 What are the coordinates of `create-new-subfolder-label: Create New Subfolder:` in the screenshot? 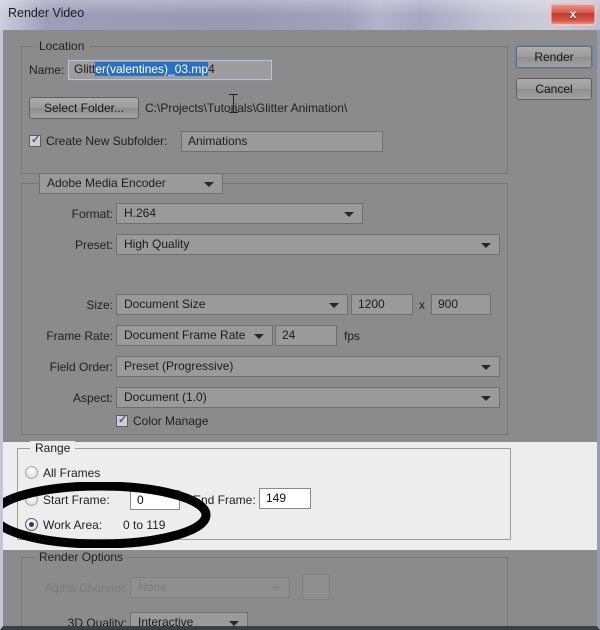 It's located at (107, 141).